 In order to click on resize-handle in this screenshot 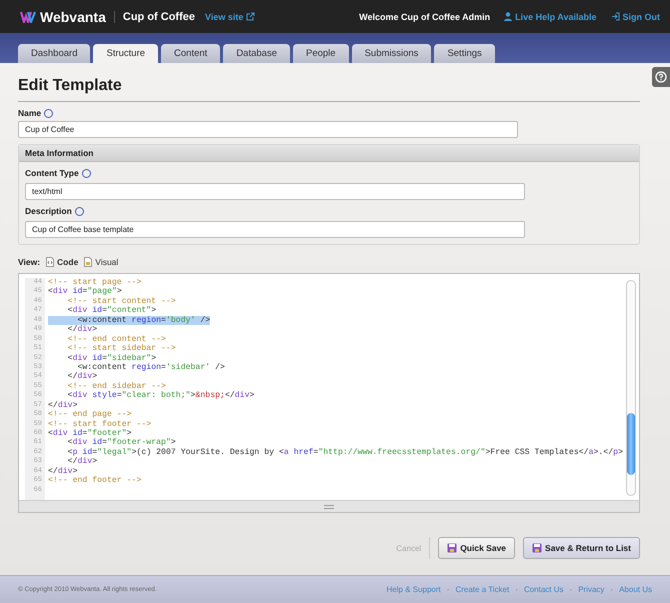, I will do `click(329, 506)`.